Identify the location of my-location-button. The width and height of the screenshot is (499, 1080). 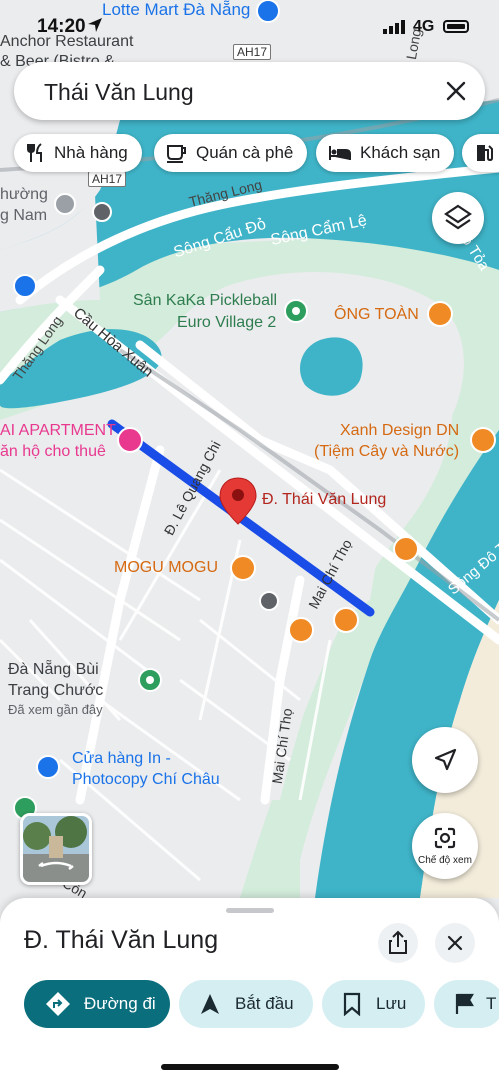
(445, 760).